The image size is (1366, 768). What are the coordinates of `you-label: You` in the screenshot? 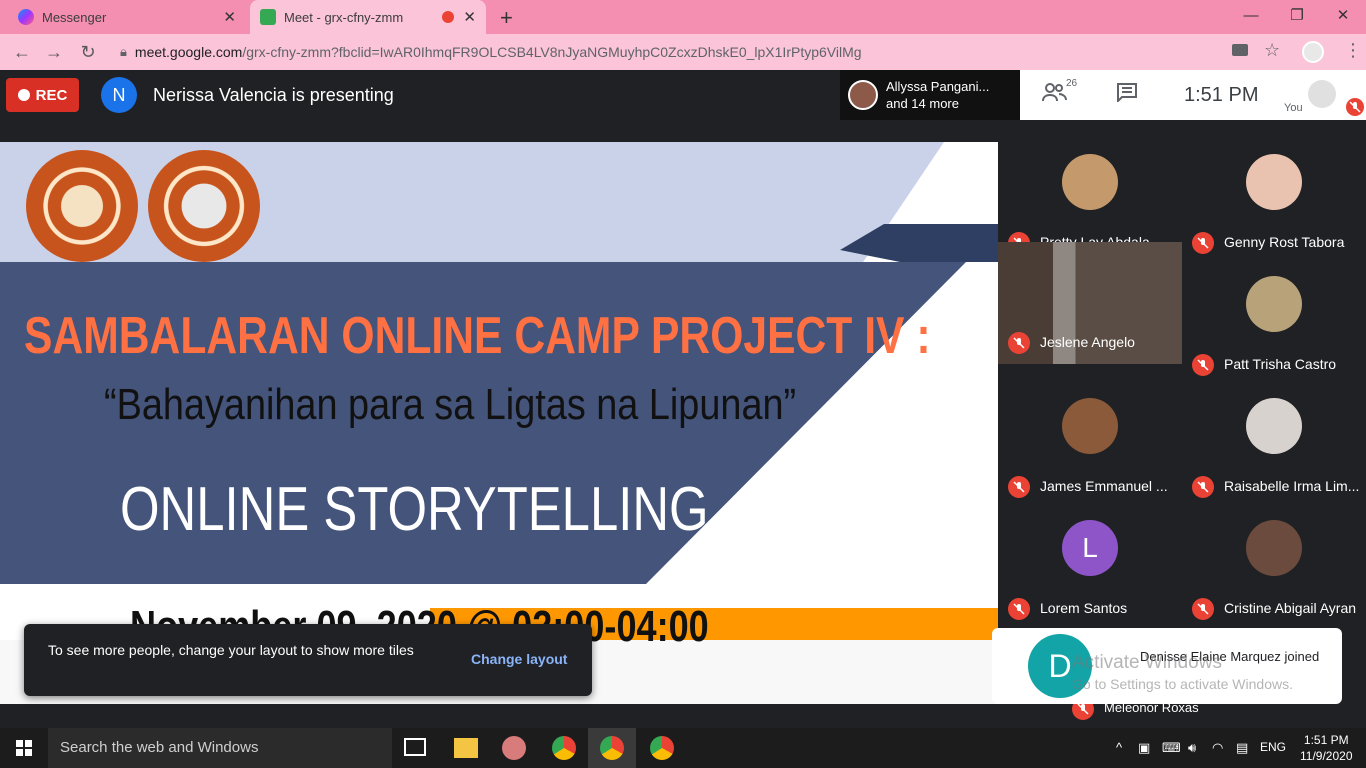 It's located at (1293, 108).